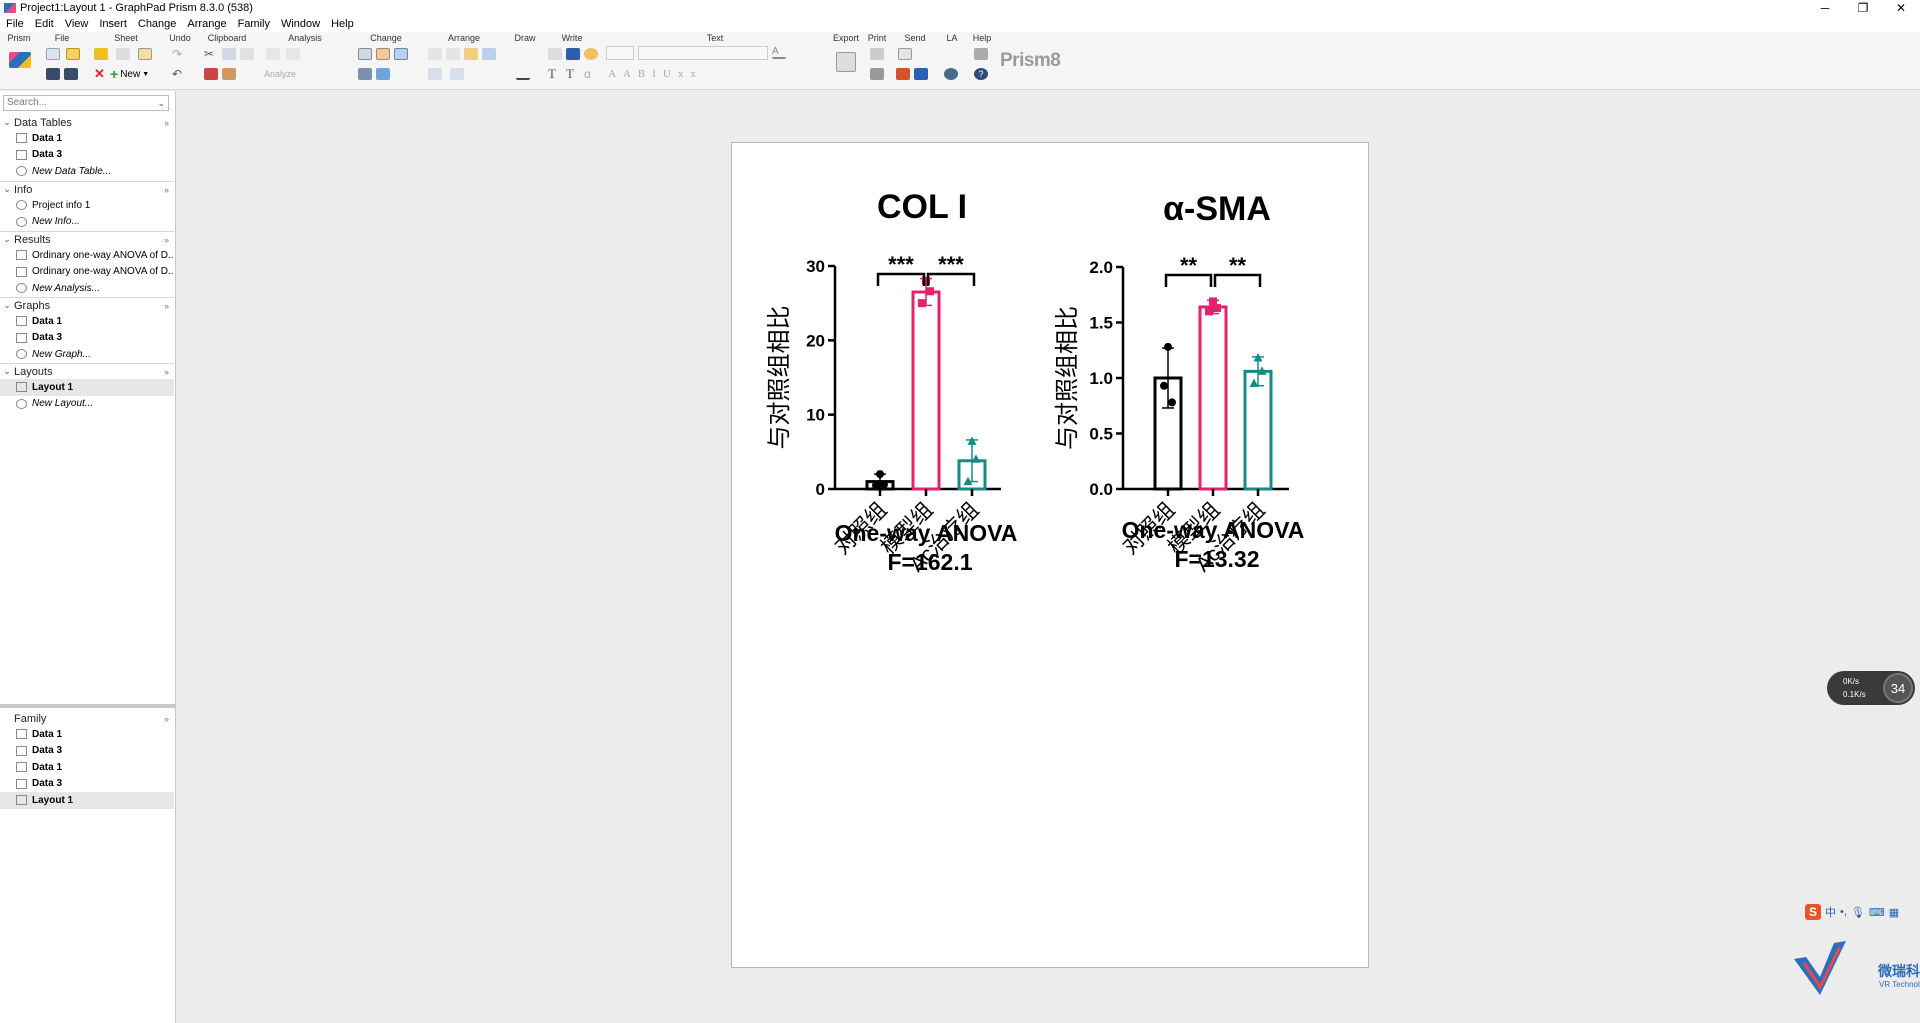 Image resolution: width=1920 pixels, height=1023 pixels. I want to click on family-item-graph-data-3: Data 3, so click(87, 784).